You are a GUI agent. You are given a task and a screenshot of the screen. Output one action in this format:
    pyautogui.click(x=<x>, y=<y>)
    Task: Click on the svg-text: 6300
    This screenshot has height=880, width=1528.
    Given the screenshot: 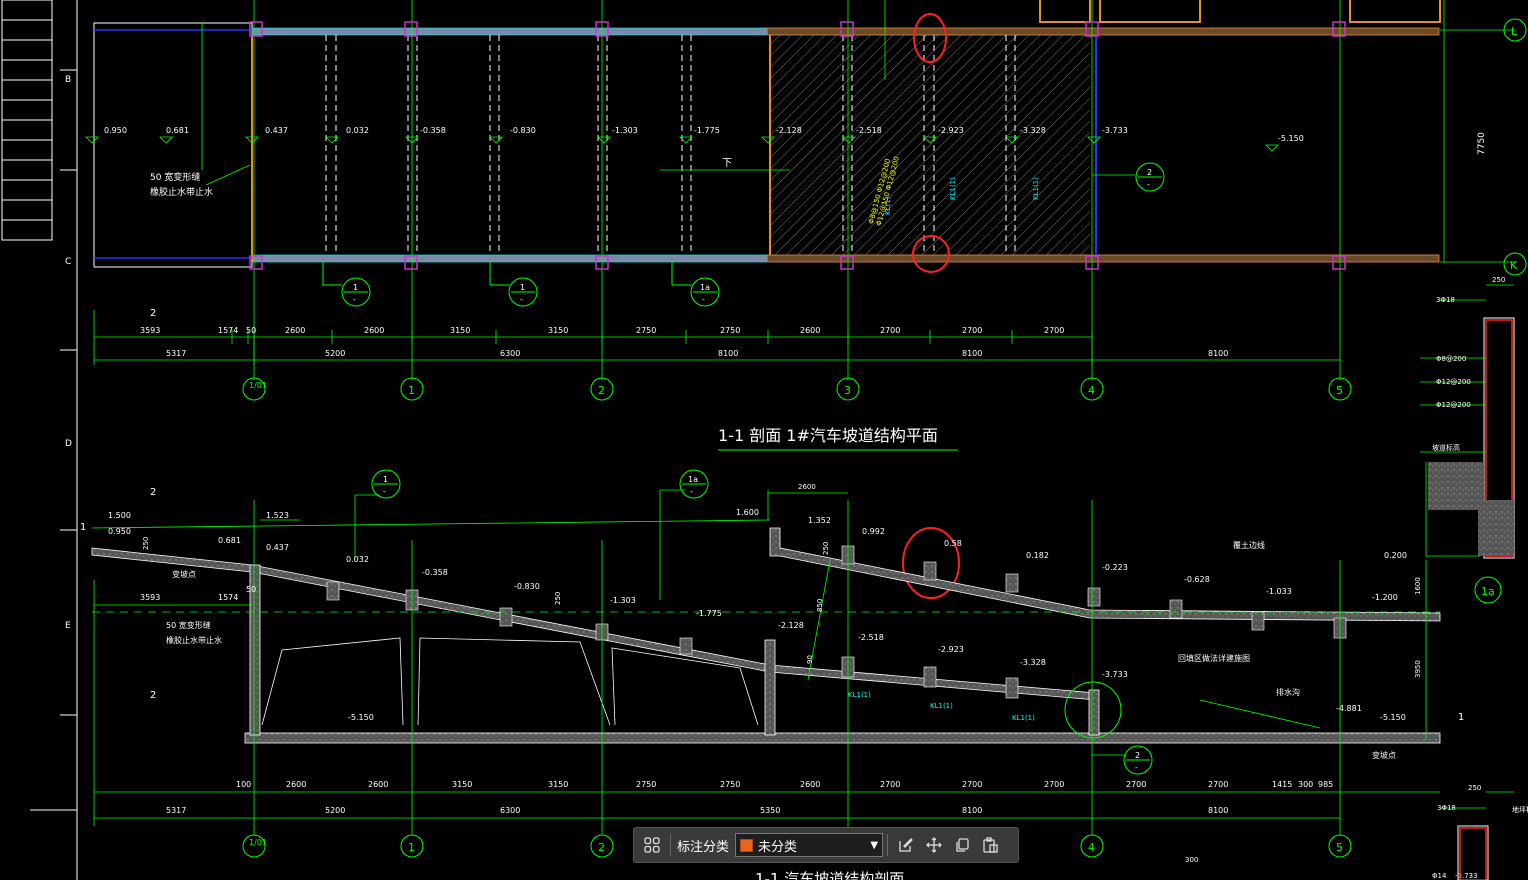 What is the action you would take?
    pyautogui.click(x=510, y=353)
    